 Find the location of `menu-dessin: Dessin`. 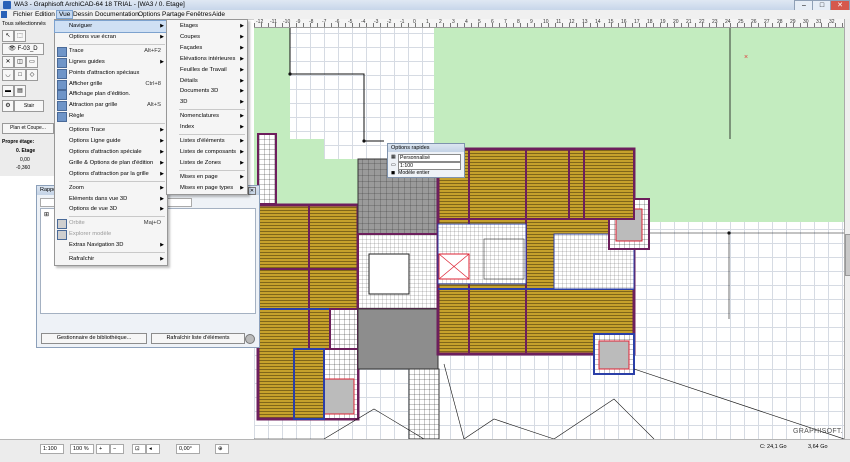

menu-dessin: Dessin is located at coordinates (83, 14).